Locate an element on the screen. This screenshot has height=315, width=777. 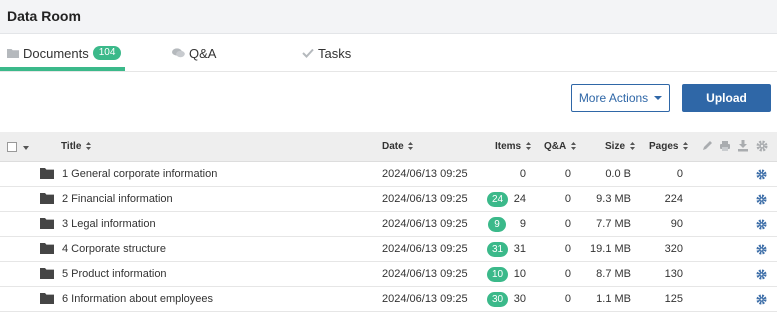
page-title: Data Room is located at coordinates (44, 16).